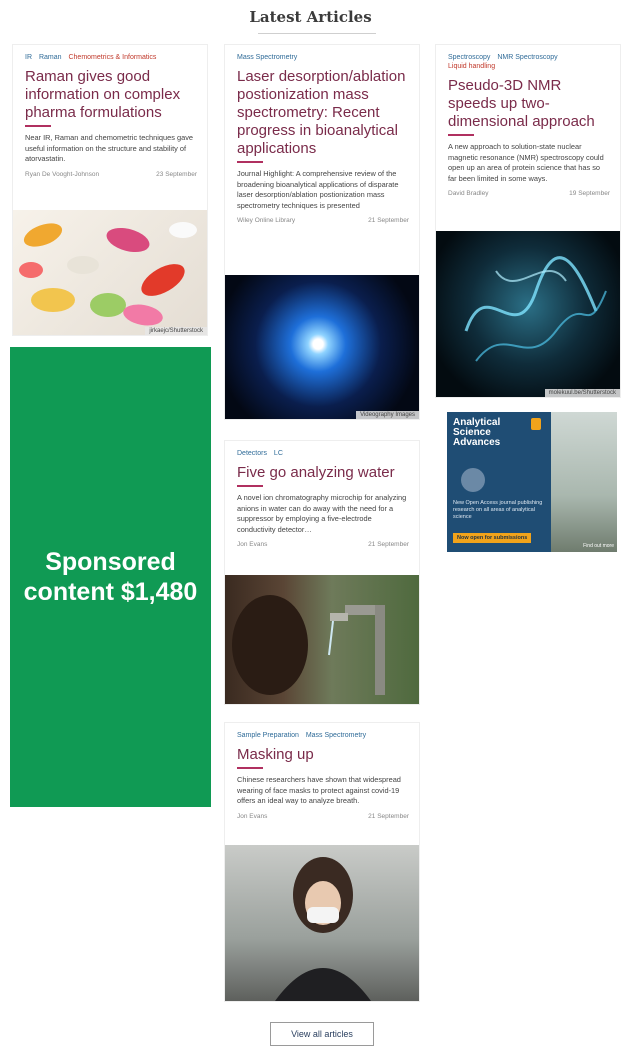 Image resolution: width=621 pixels, height=1046 pixels. Describe the element at coordinates (28, 57) in the screenshot. I see `tag-link: IR` at that location.